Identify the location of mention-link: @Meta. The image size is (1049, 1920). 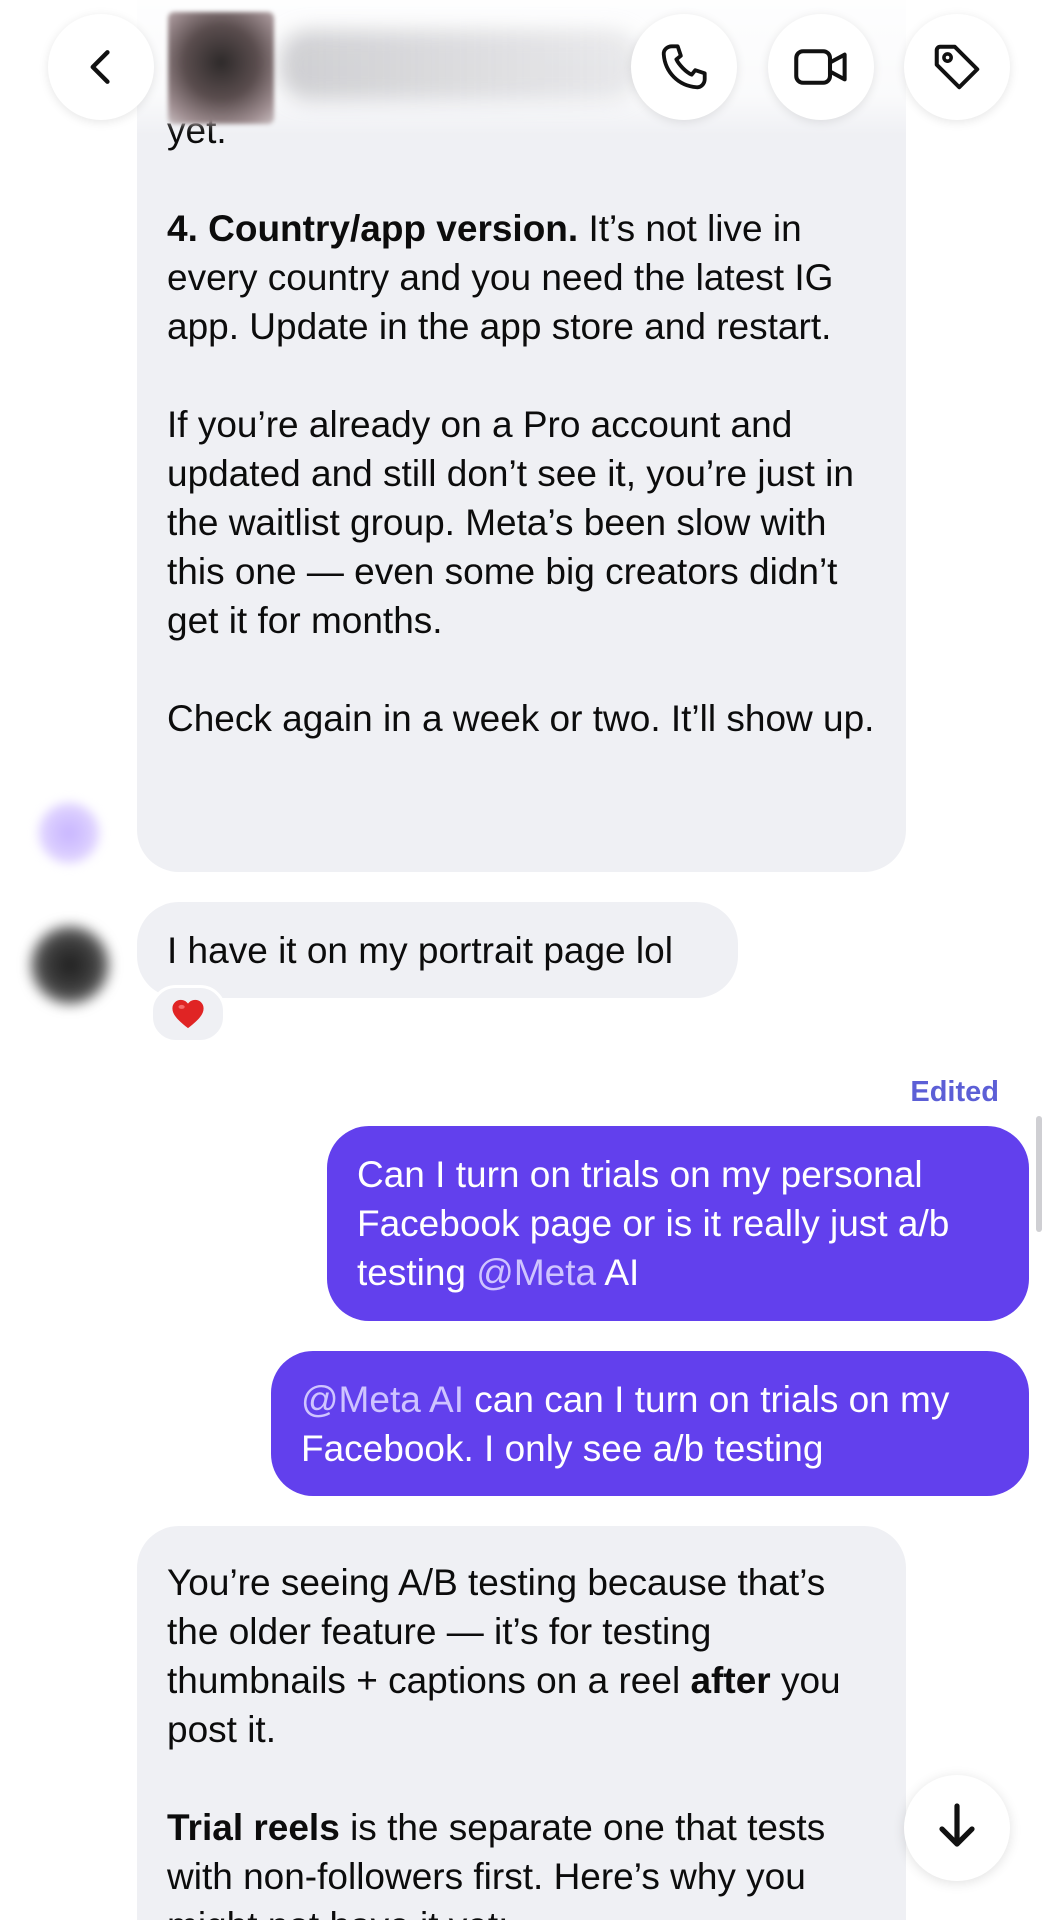
(536, 1272).